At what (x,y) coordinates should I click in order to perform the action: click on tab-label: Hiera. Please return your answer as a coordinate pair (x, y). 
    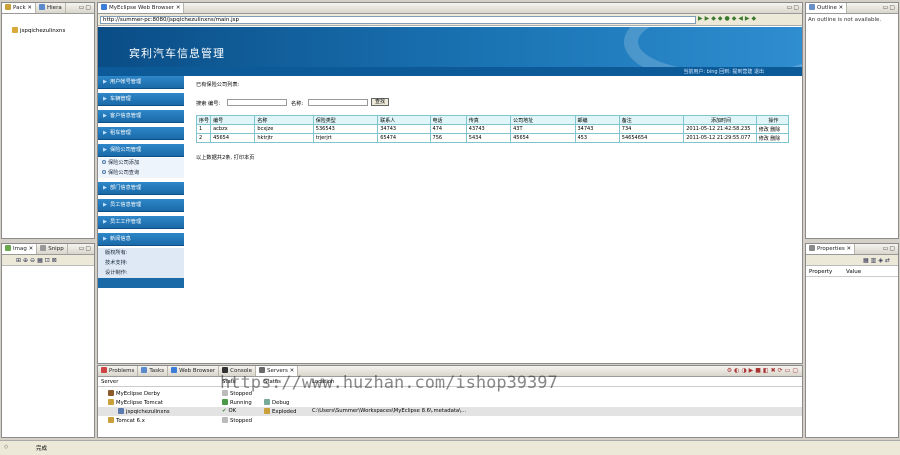
    Looking at the image, I should click on (54, 8).